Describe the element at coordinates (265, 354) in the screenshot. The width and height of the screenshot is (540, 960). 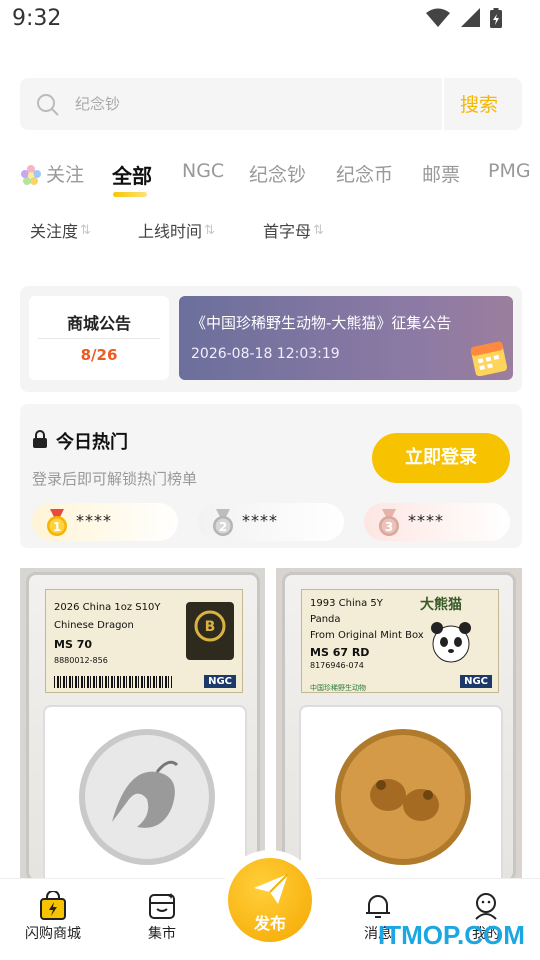
I see `notice-timestamp: 2026-08-18 12:03:19` at that location.